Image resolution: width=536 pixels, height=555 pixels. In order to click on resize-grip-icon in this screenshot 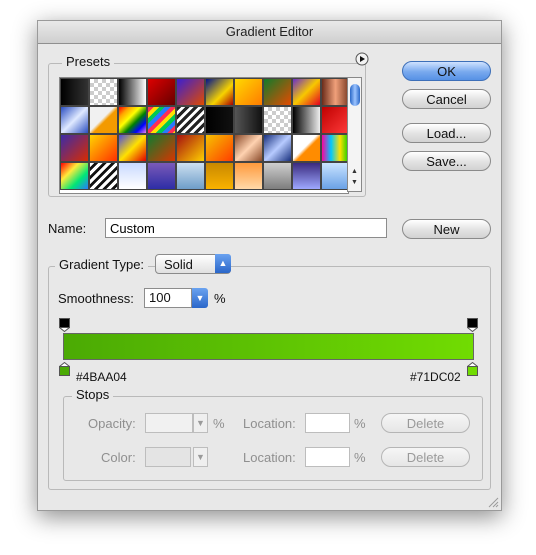, I will do `click(493, 502)`.